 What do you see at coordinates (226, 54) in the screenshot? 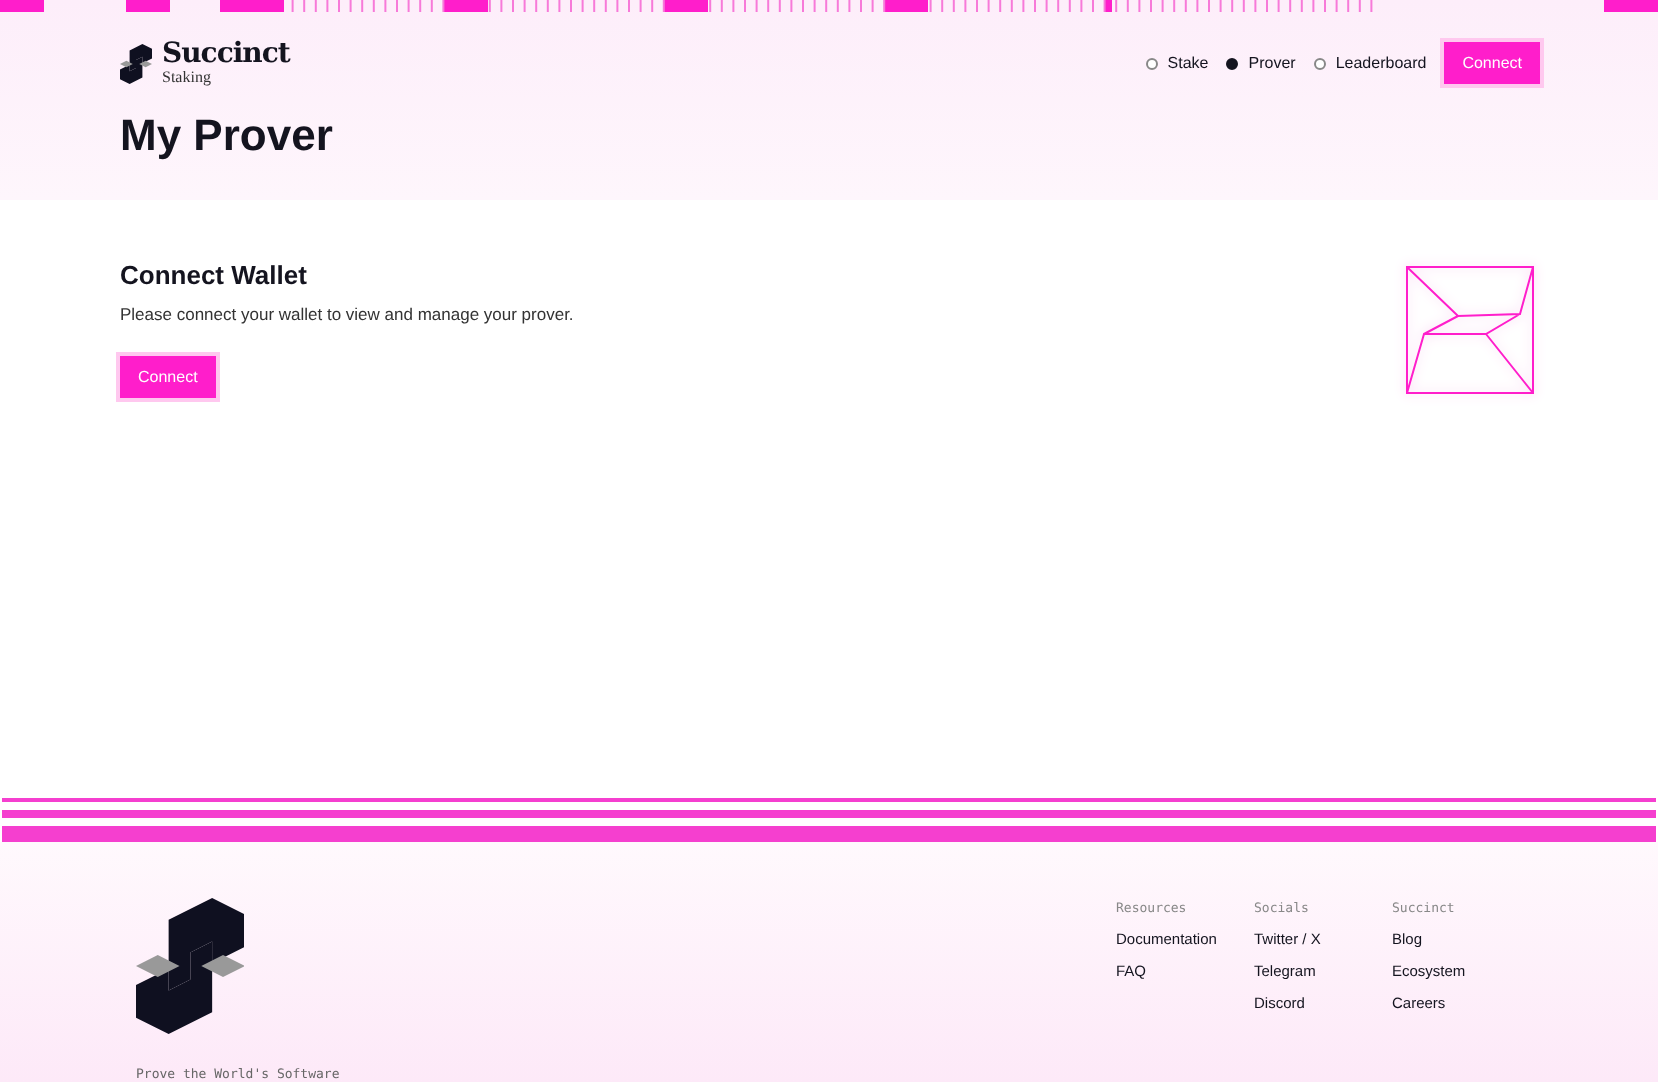
I see `brand-name: Succinct` at bounding box center [226, 54].